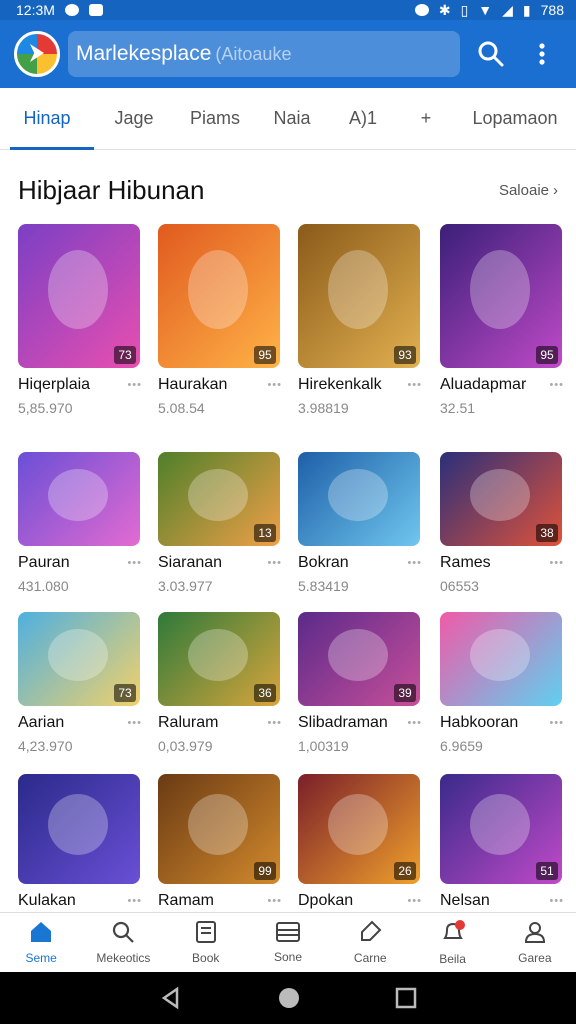 The image size is (576, 1024). Describe the element at coordinates (501, 499) in the screenshot. I see `game-thumbnail: 38` at that location.